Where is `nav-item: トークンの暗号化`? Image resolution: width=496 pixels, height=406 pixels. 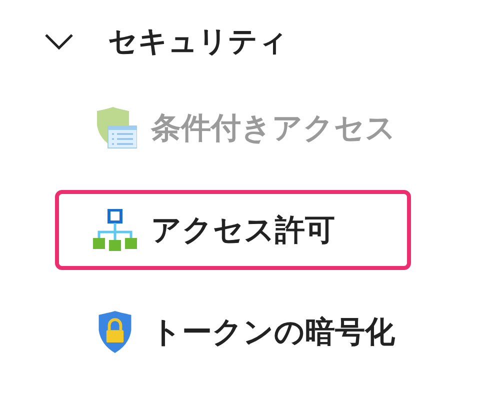
nav-item: トークンの暗号化 is located at coordinates (233, 332).